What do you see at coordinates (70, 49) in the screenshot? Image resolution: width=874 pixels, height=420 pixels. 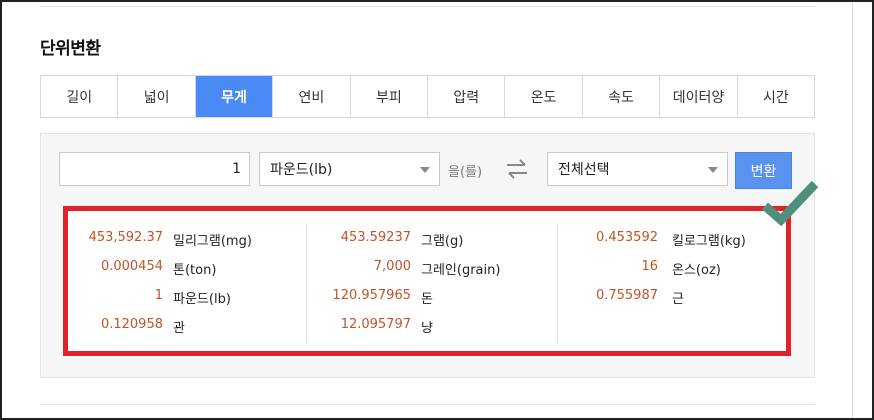 I see `page-title: 단위변환` at bounding box center [70, 49].